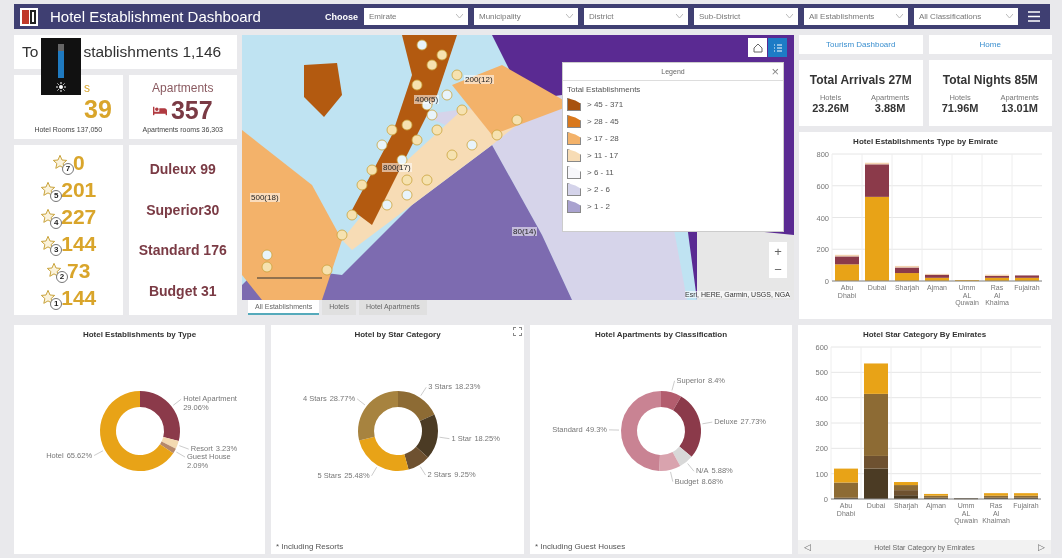 This screenshot has width=1062, height=558. What do you see at coordinates (990, 79) in the screenshot?
I see `stat-title: Total Nights 85M` at bounding box center [990, 79].